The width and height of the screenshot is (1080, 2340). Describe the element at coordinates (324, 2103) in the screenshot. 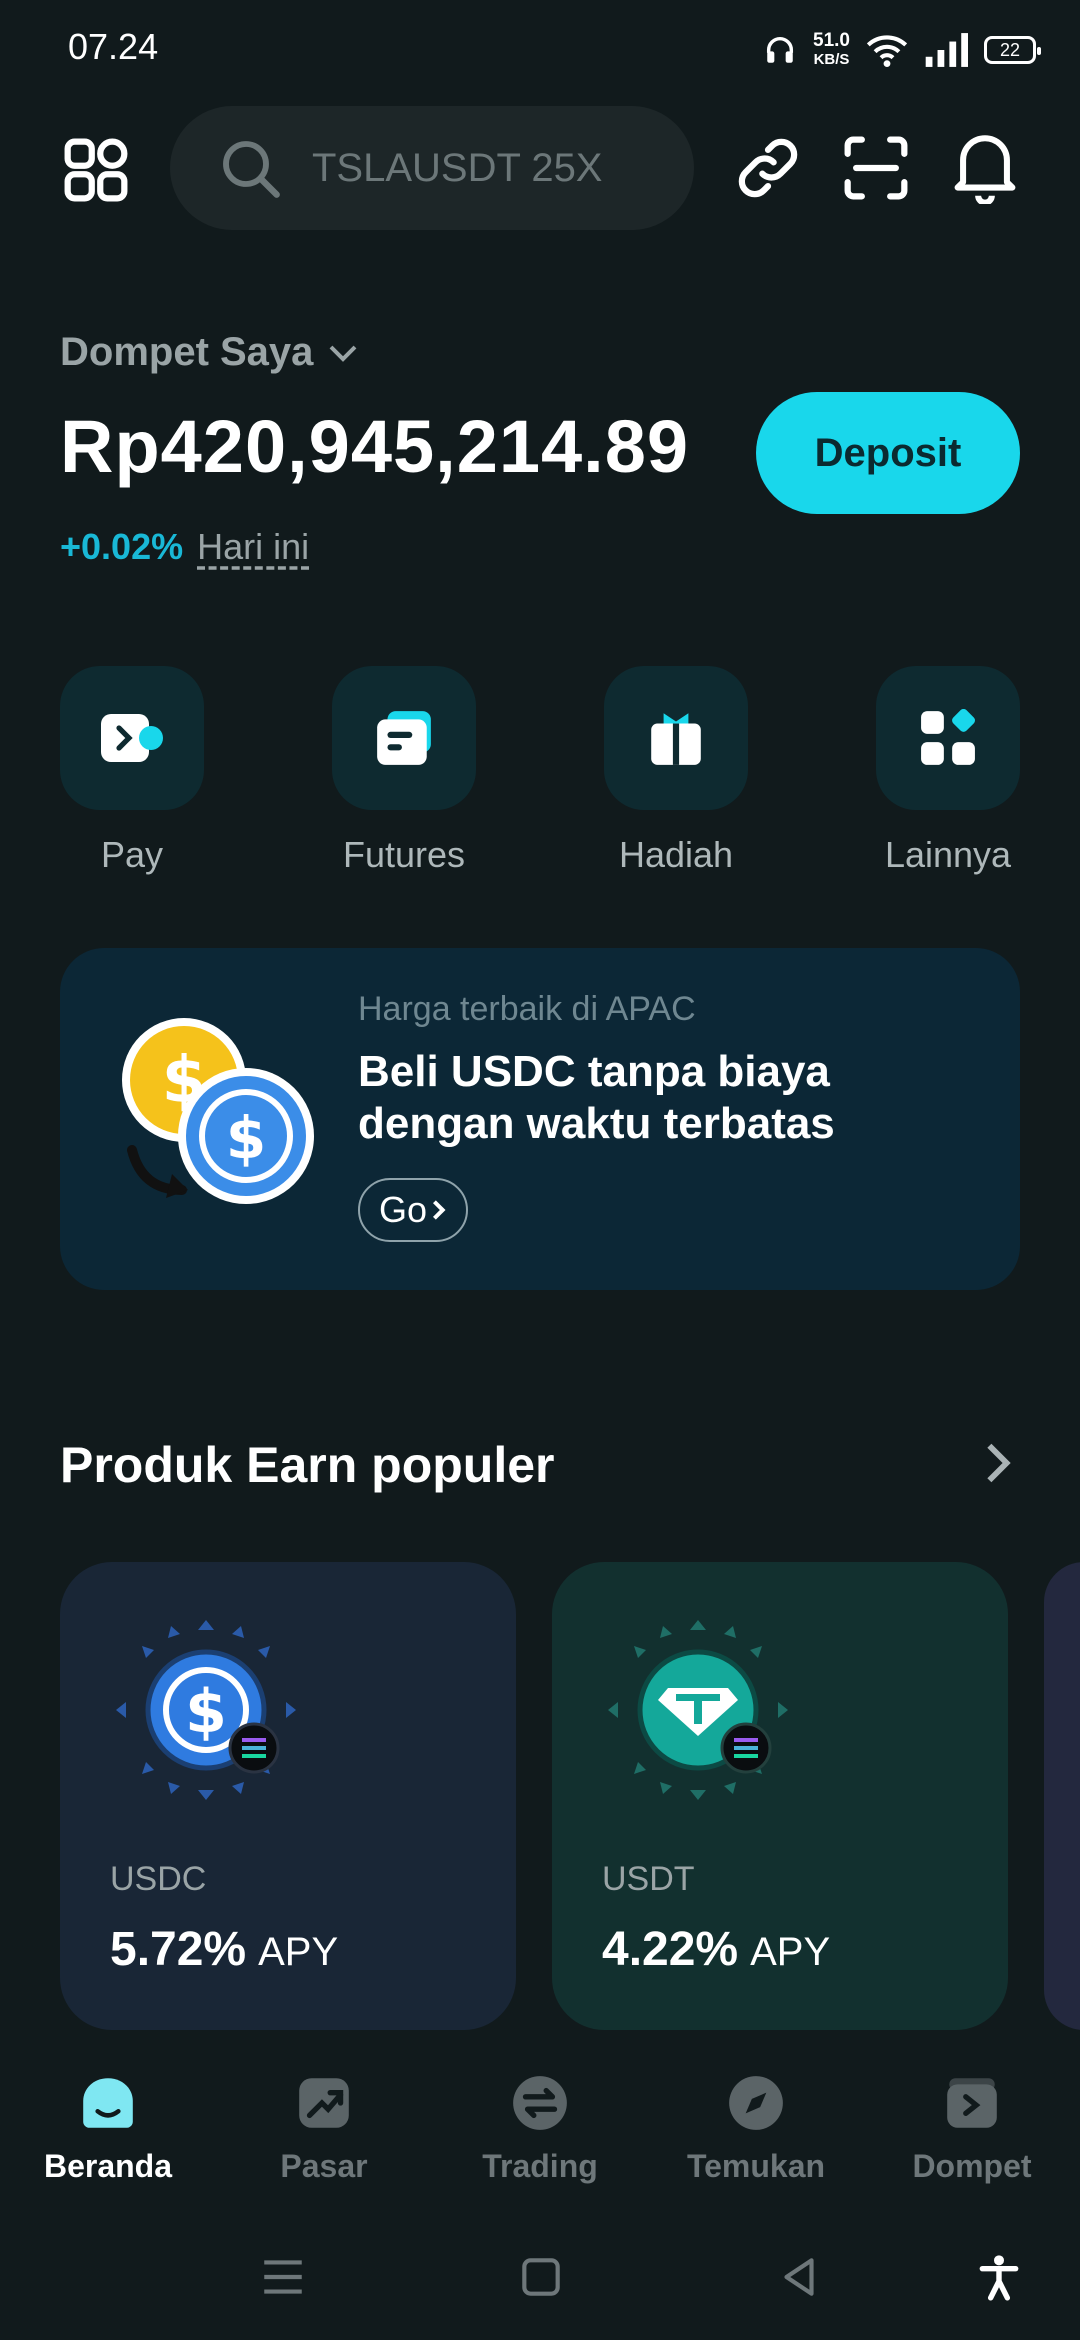

I see `market-icon` at that location.